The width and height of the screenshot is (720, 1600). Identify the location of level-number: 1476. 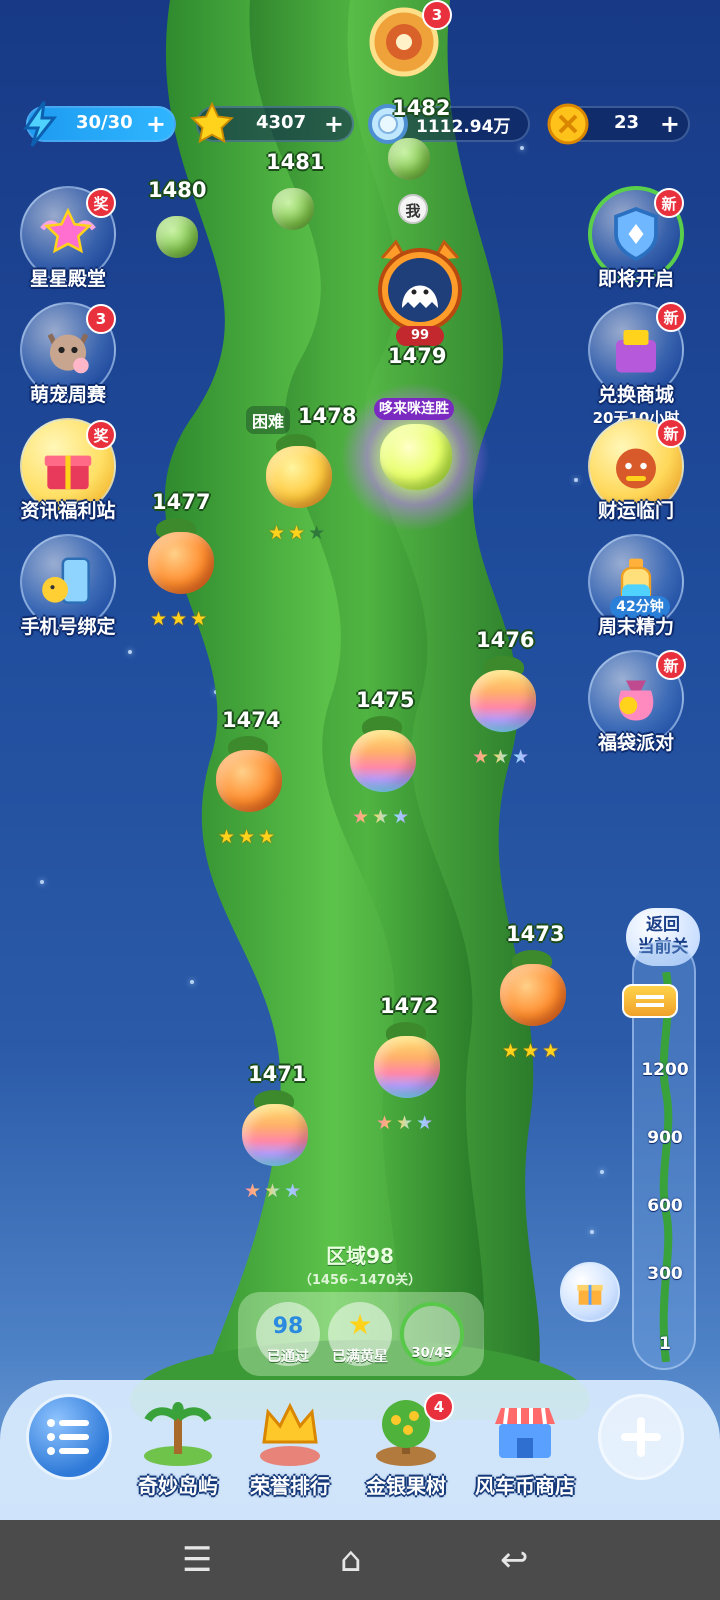
(505, 640).